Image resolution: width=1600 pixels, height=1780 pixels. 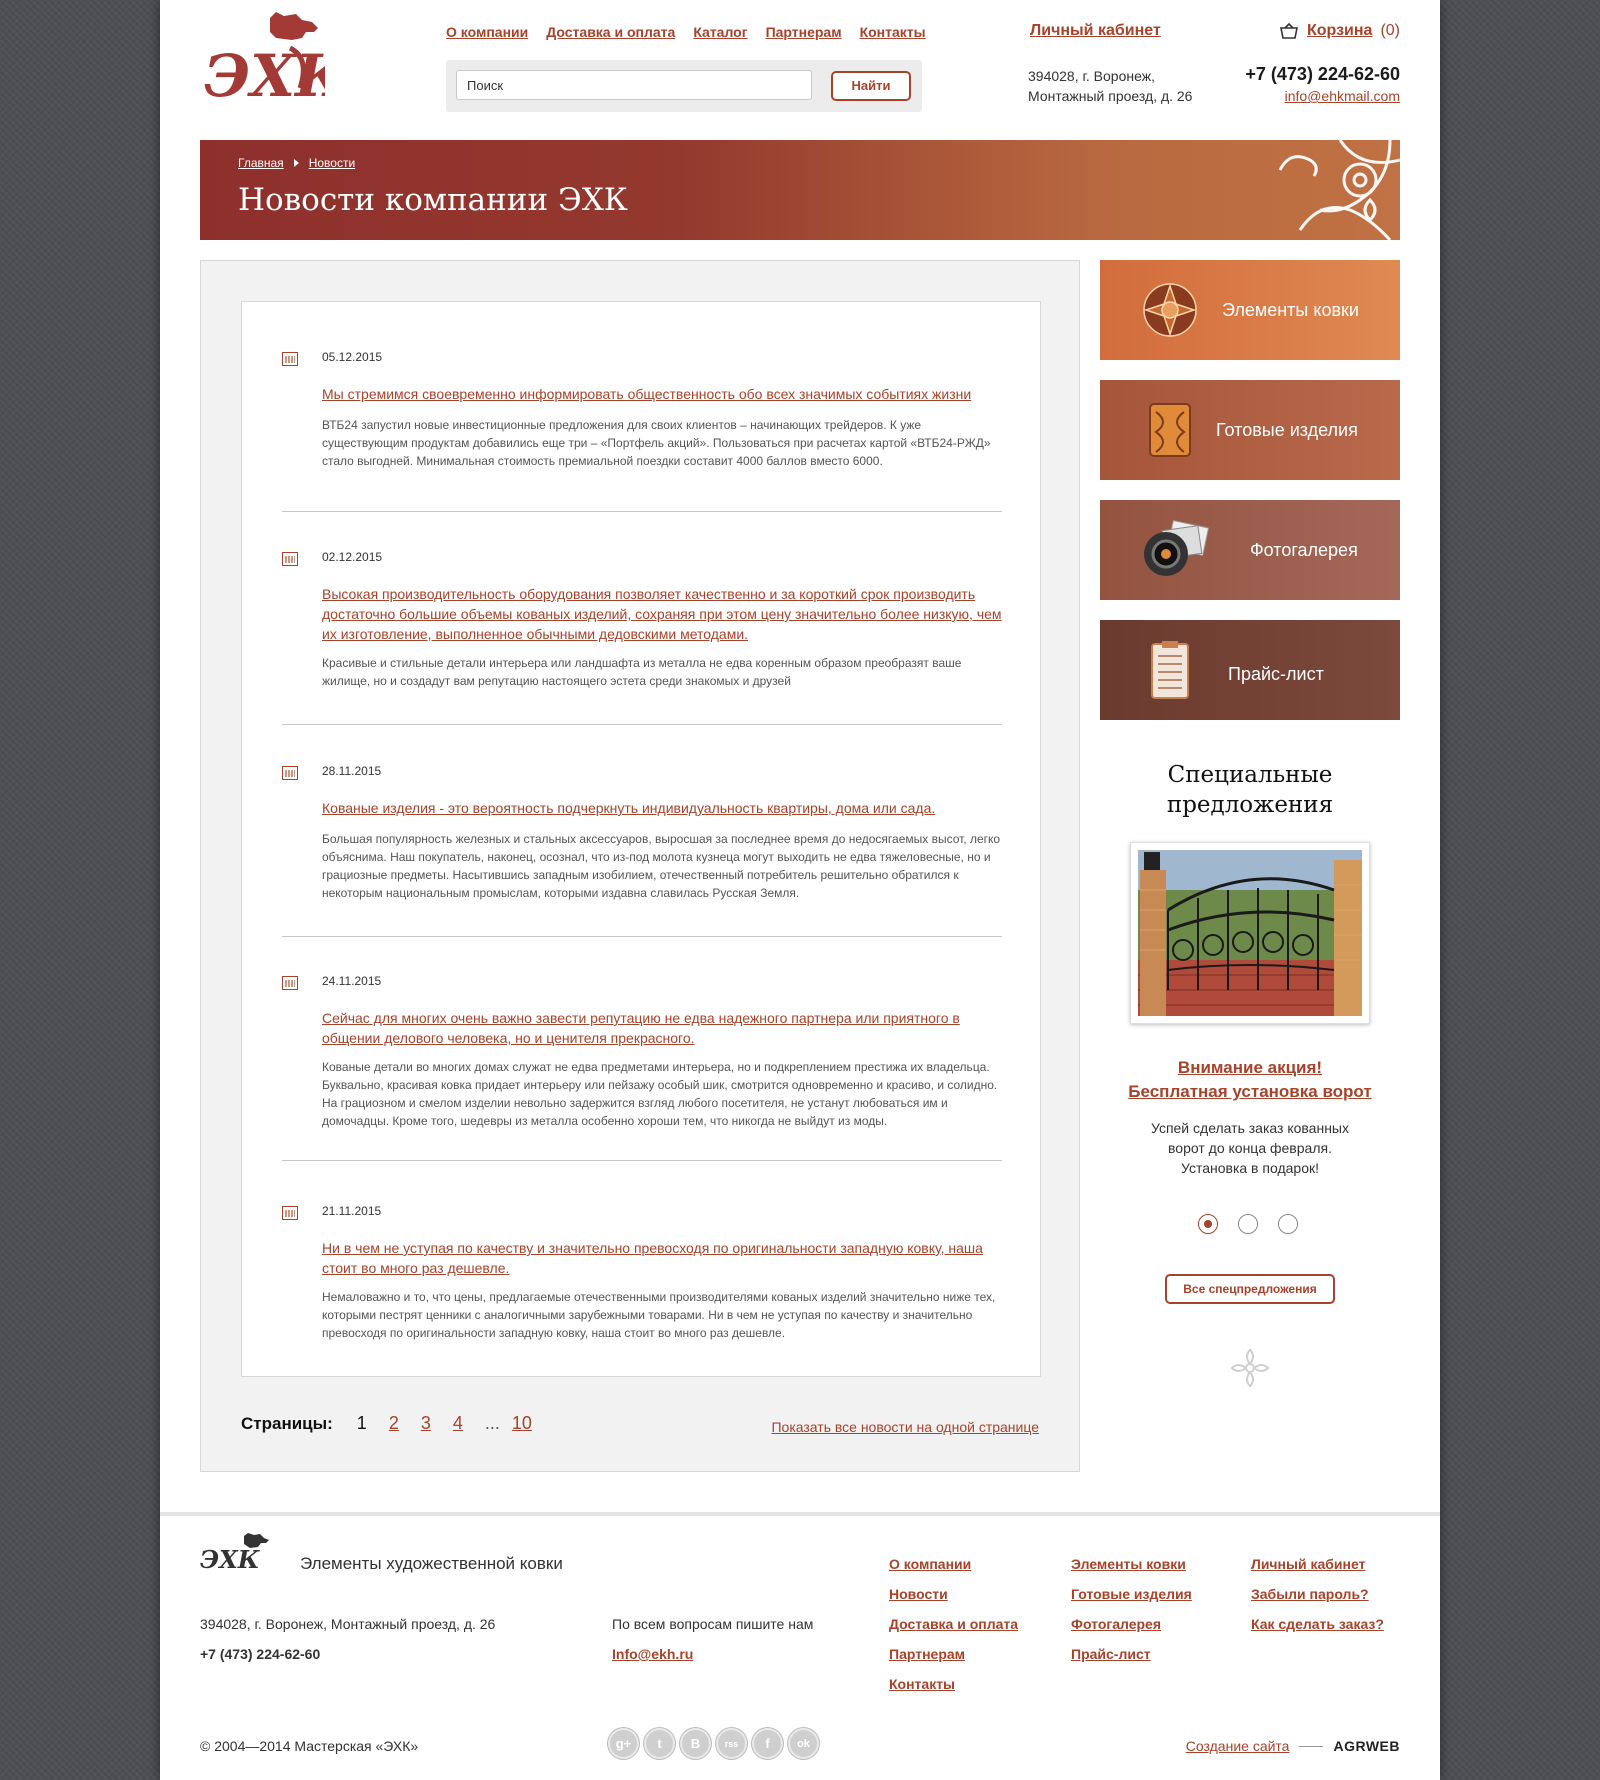 I want to click on nav-delivery: Доставка и оплата, so click(x=610, y=32).